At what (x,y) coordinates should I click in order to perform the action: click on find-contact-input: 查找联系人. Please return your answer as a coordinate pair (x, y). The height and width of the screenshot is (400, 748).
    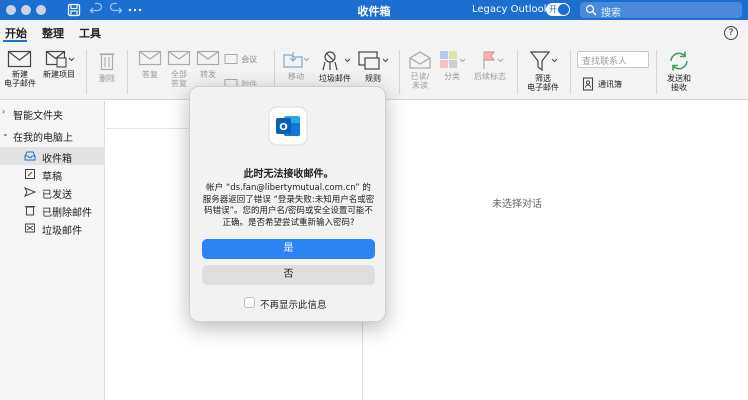
    Looking at the image, I should click on (613, 59).